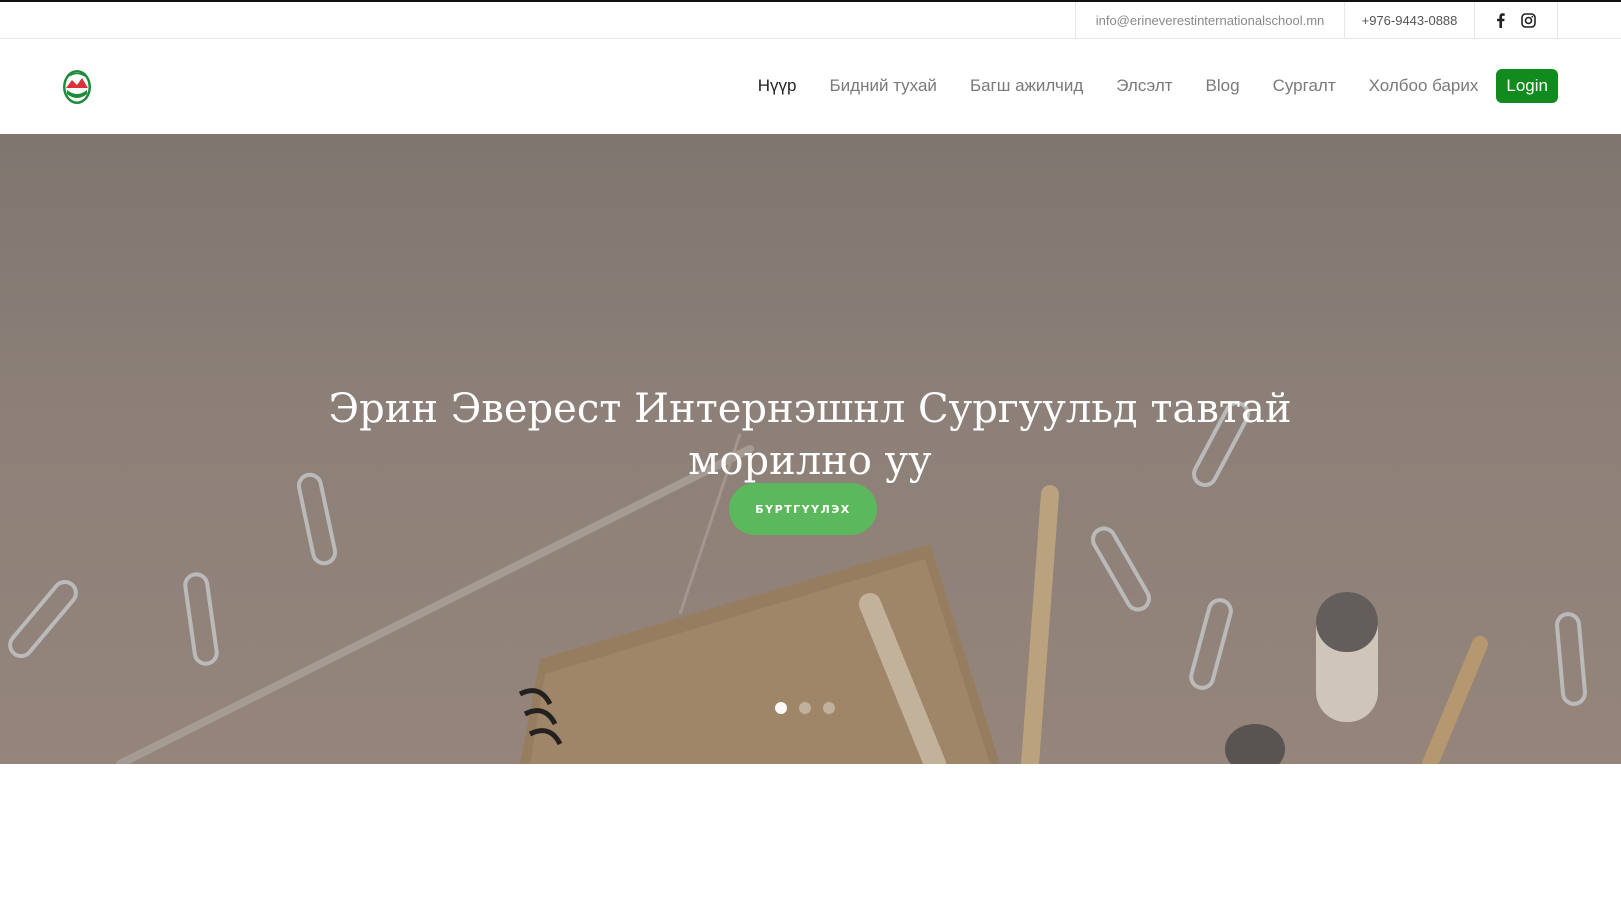  What do you see at coordinates (1500, 20) in the screenshot?
I see `facebook-icon` at bounding box center [1500, 20].